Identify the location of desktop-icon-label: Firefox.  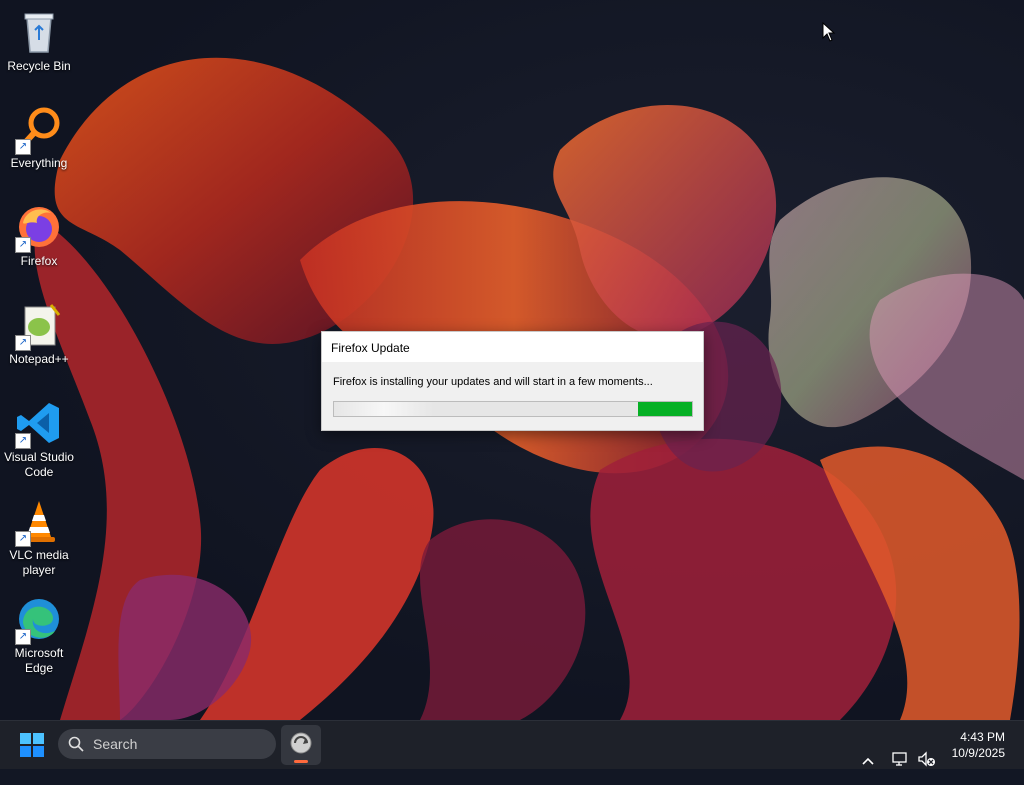
(39, 261).